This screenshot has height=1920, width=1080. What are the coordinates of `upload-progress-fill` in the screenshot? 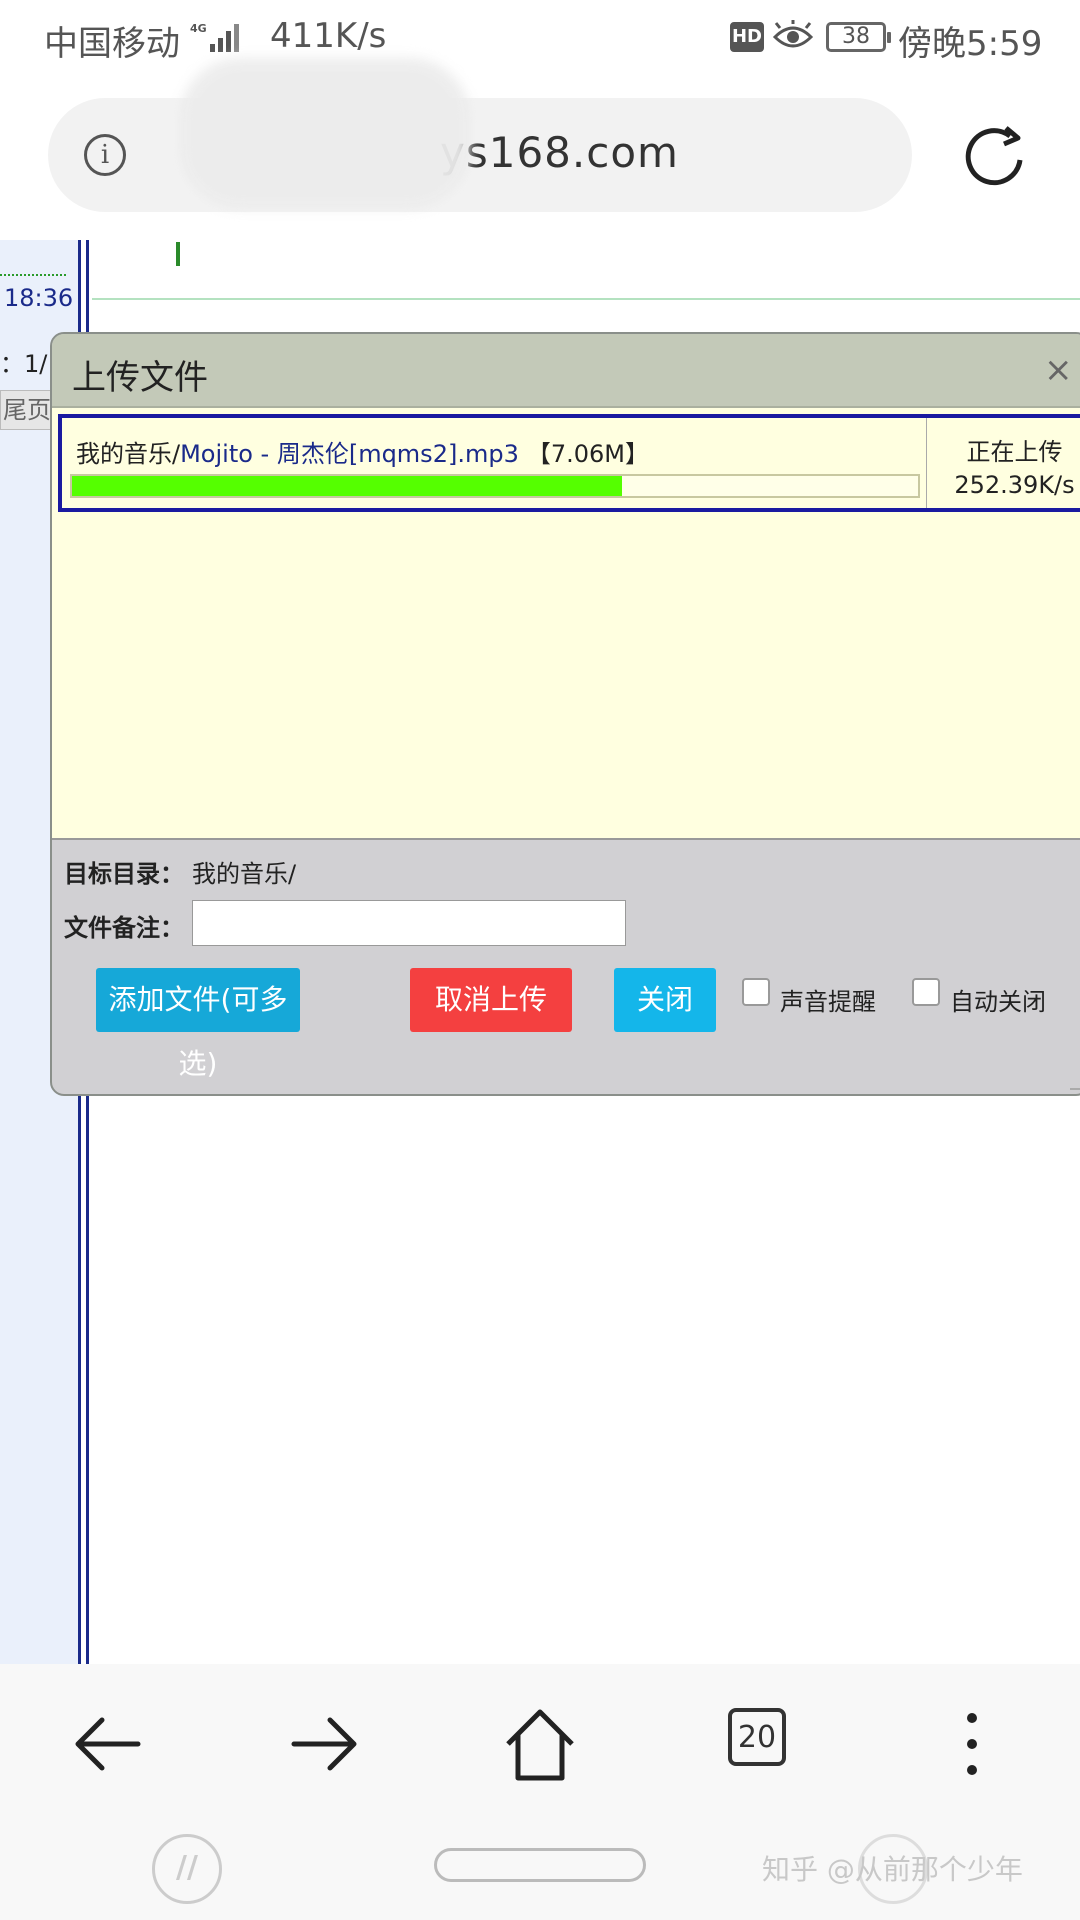 It's located at (347, 486).